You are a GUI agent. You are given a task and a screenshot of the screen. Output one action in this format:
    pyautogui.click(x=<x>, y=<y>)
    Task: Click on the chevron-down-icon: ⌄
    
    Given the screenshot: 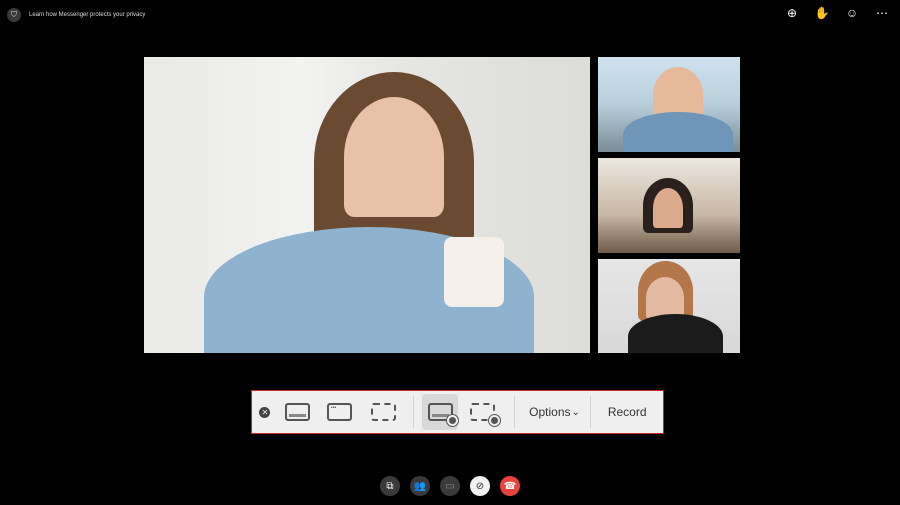 What is the action you would take?
    pyautogui.click(x=575, y=412)
    